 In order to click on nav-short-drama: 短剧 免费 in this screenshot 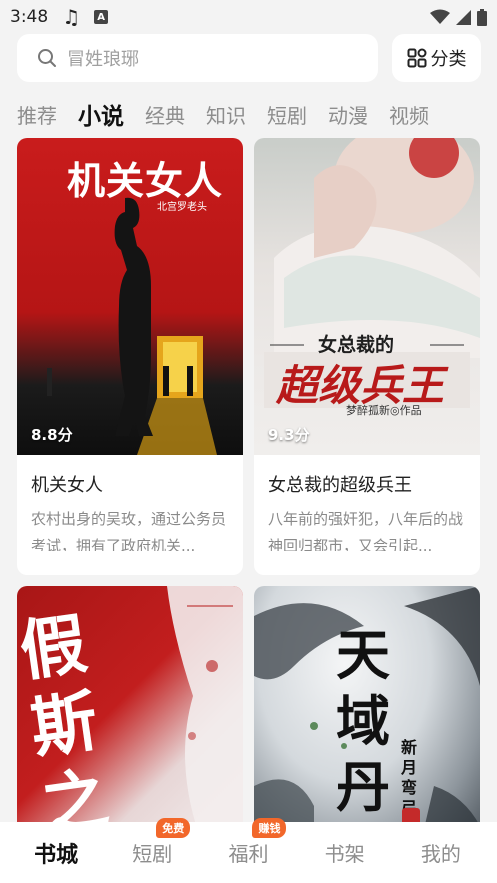, I will do `click(152, 842)`.